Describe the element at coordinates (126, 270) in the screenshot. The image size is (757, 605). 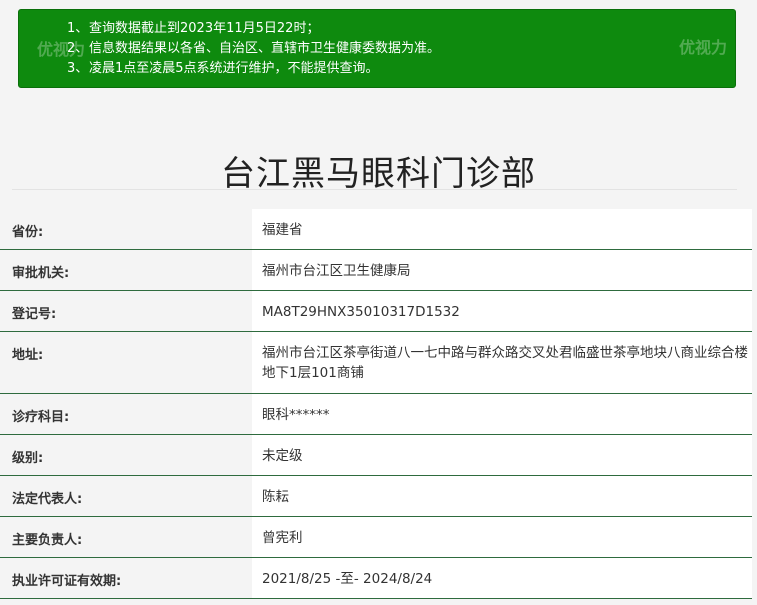
I see `row-label: 审批机关:` at that location.